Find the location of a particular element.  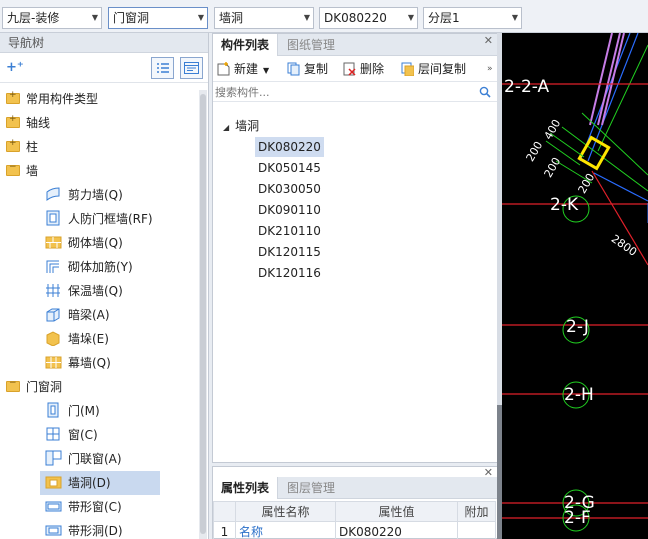

tree-item-strip-window: 带形窗(C) is located at coordinates (83, 507).